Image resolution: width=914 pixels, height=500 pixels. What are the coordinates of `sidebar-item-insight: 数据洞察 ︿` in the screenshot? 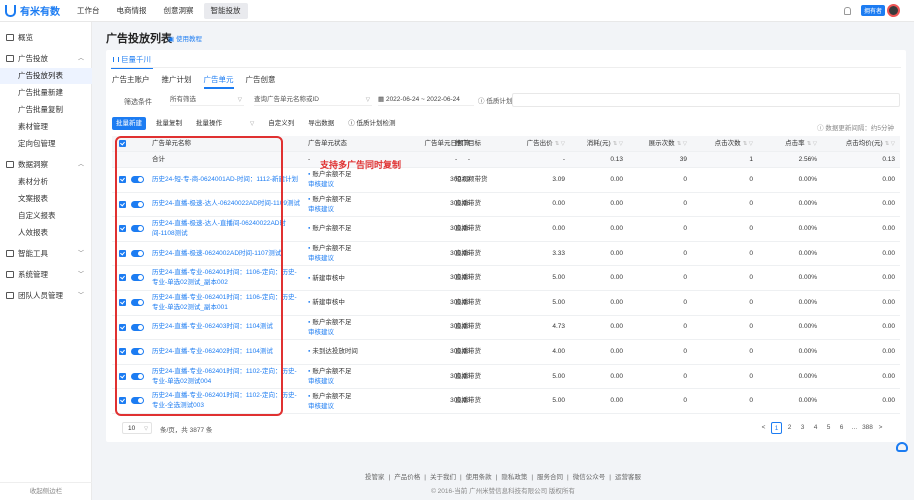 It's located at (46, 165).